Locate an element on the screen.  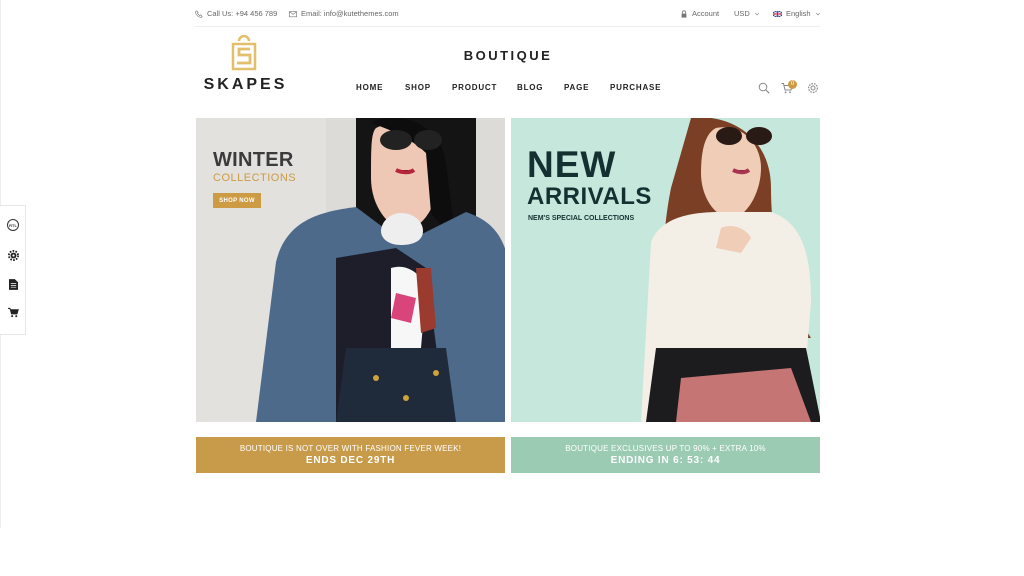
cart-icon is located at coordinates (13, 312).